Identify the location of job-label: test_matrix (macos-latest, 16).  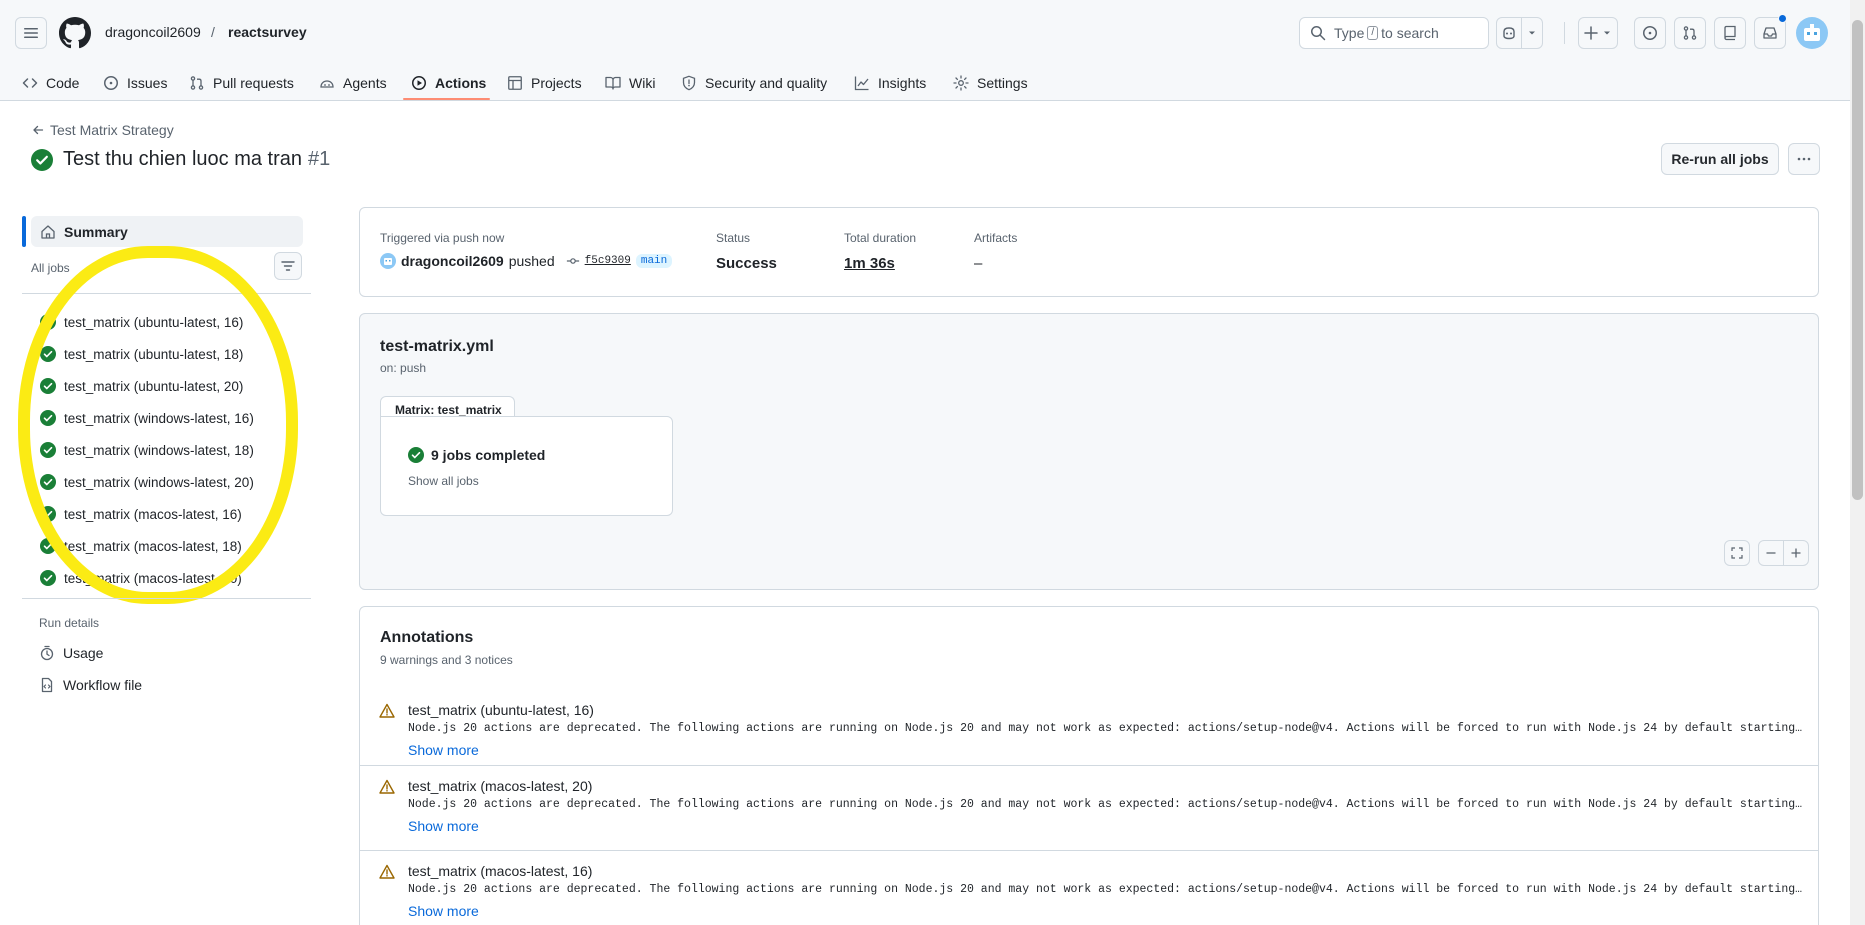
(153, 514).